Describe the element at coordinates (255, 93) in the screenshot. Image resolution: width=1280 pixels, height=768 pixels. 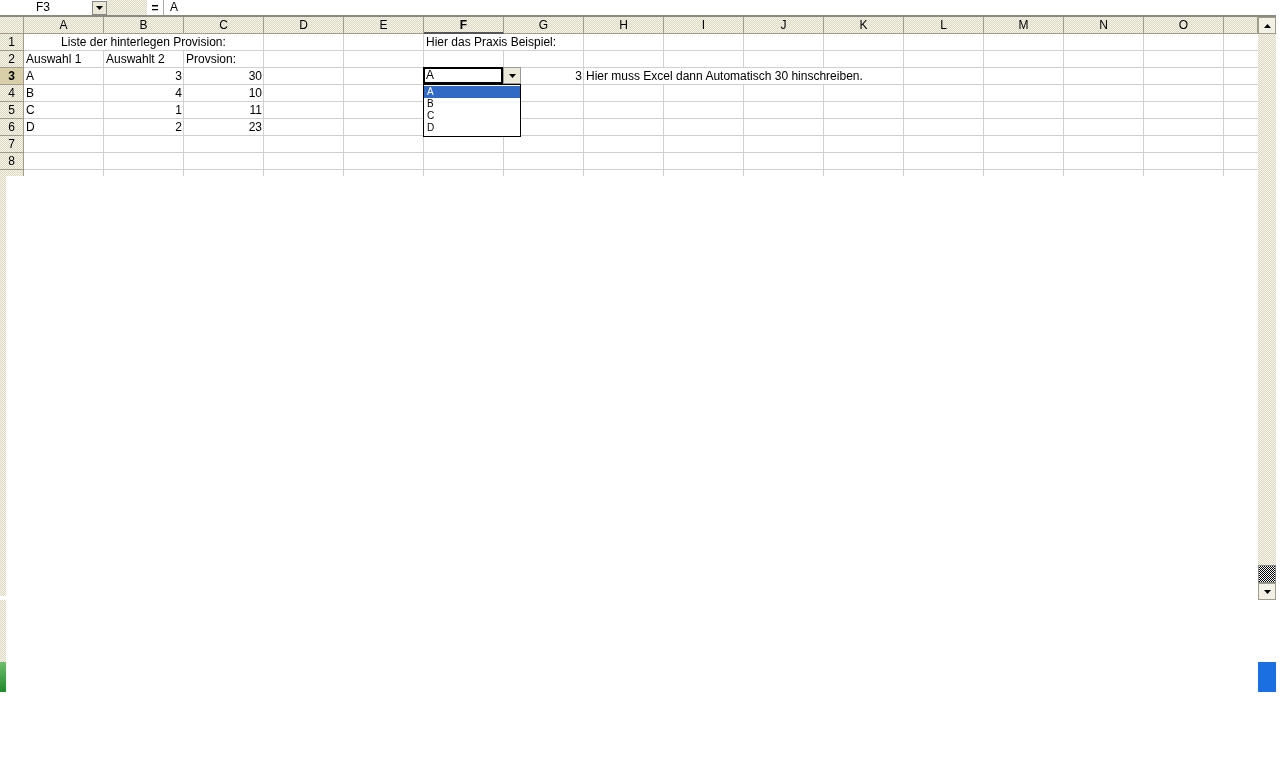
I see `table-cell: 10` at that location.